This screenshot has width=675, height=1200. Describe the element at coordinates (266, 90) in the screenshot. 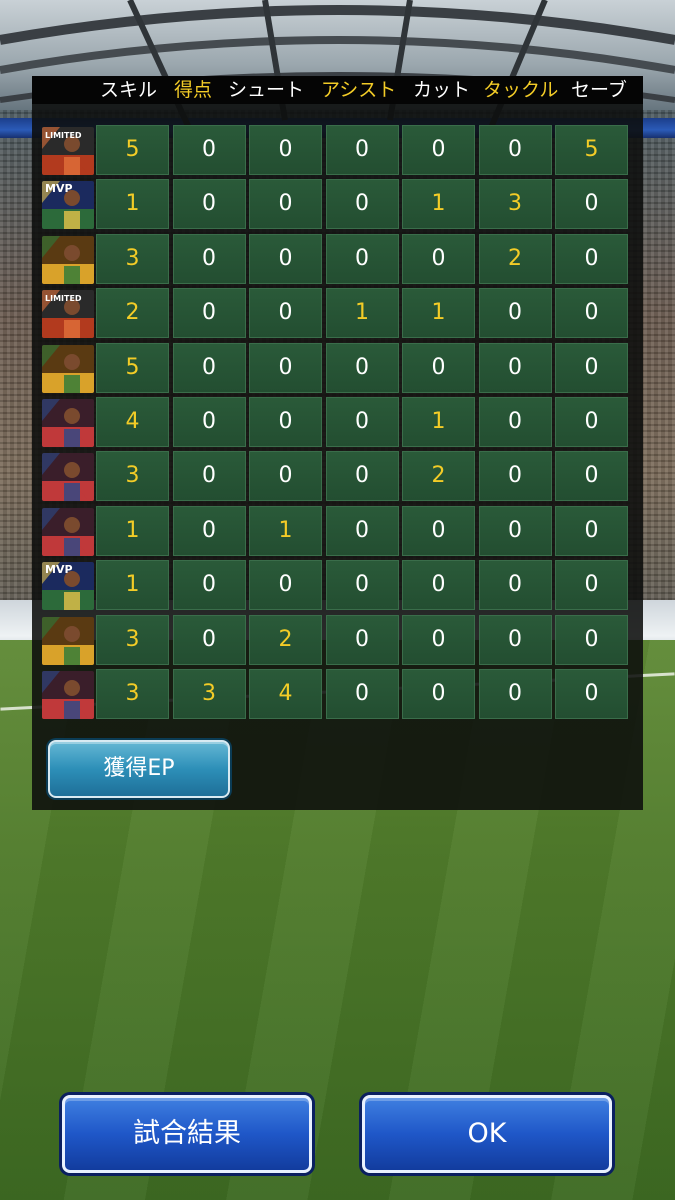

I see `column-header: シュート` at that location.